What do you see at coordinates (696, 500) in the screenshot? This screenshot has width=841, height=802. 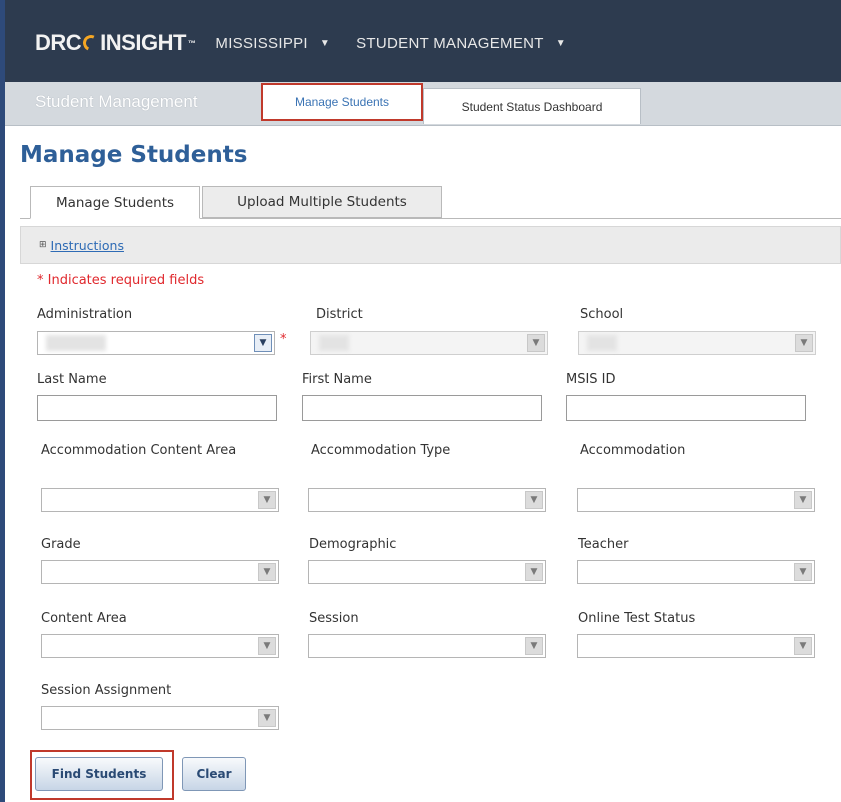 I see `accommodation-select: ▼` at bounding box center [696, 500].